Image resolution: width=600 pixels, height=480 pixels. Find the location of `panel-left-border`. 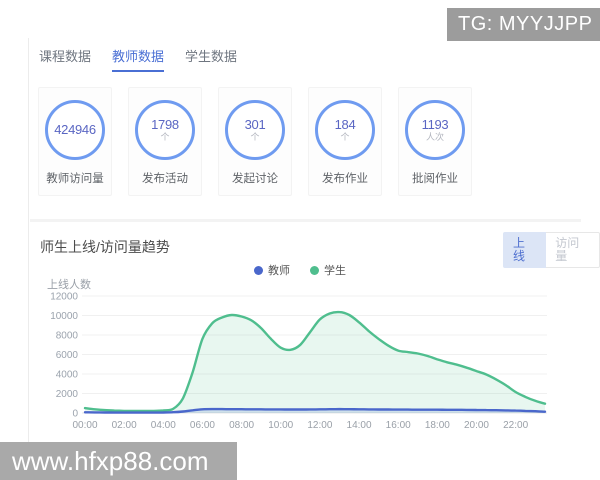

panel-left-border is located at coordinates (28, 242).